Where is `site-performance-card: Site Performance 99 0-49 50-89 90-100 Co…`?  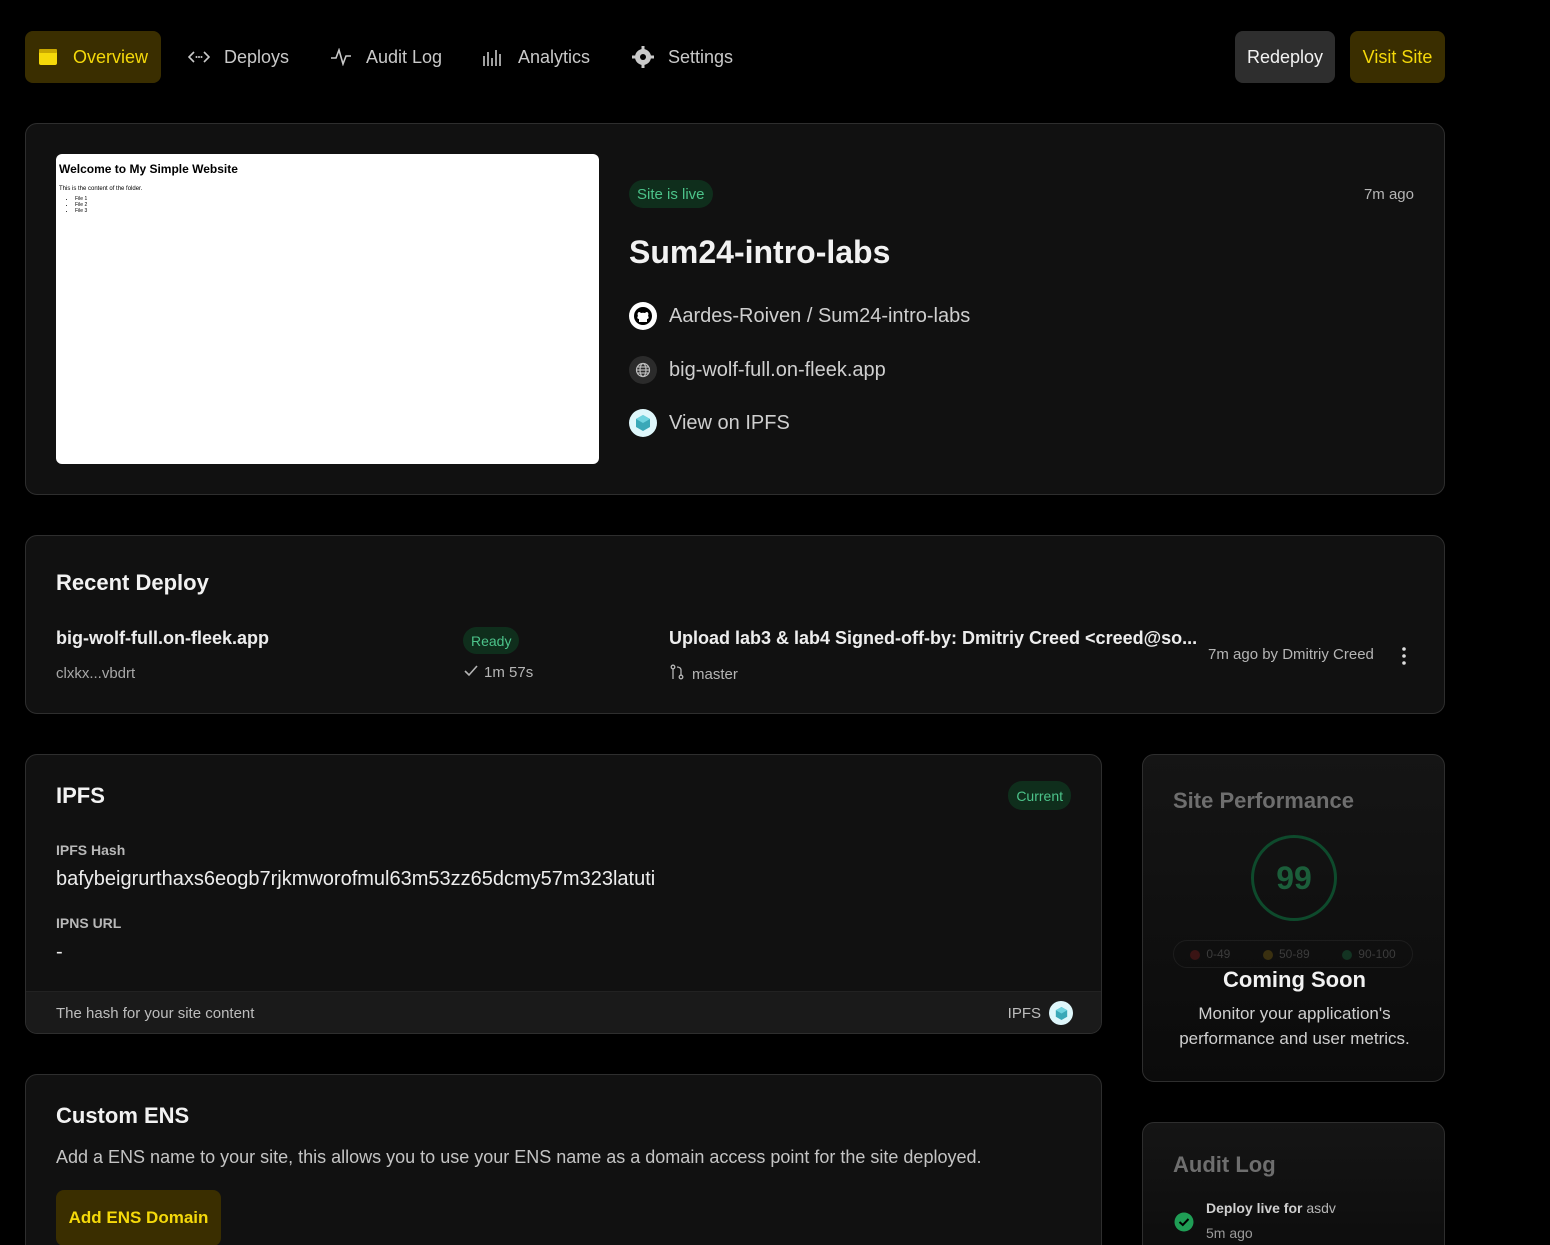
site-performance-card: Site Performance 99 0-49 50-89 90-100 Co… is located at coordinates (1293, 918).